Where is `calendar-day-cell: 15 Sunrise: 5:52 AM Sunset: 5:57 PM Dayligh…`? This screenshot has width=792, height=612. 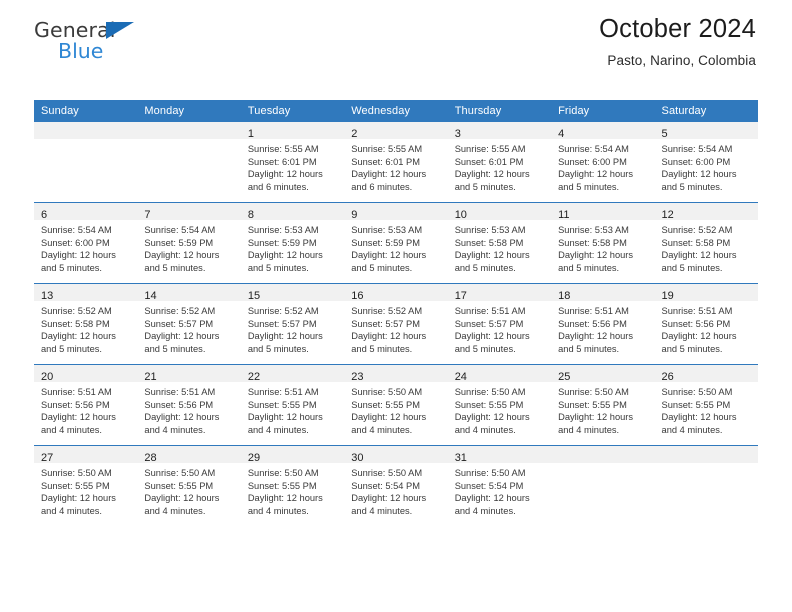 calendar-day-cell: 15 Sunrise: 5:52 AM Sunset: 5:57 PM Dayligh… is located at coordinates (292, 324).